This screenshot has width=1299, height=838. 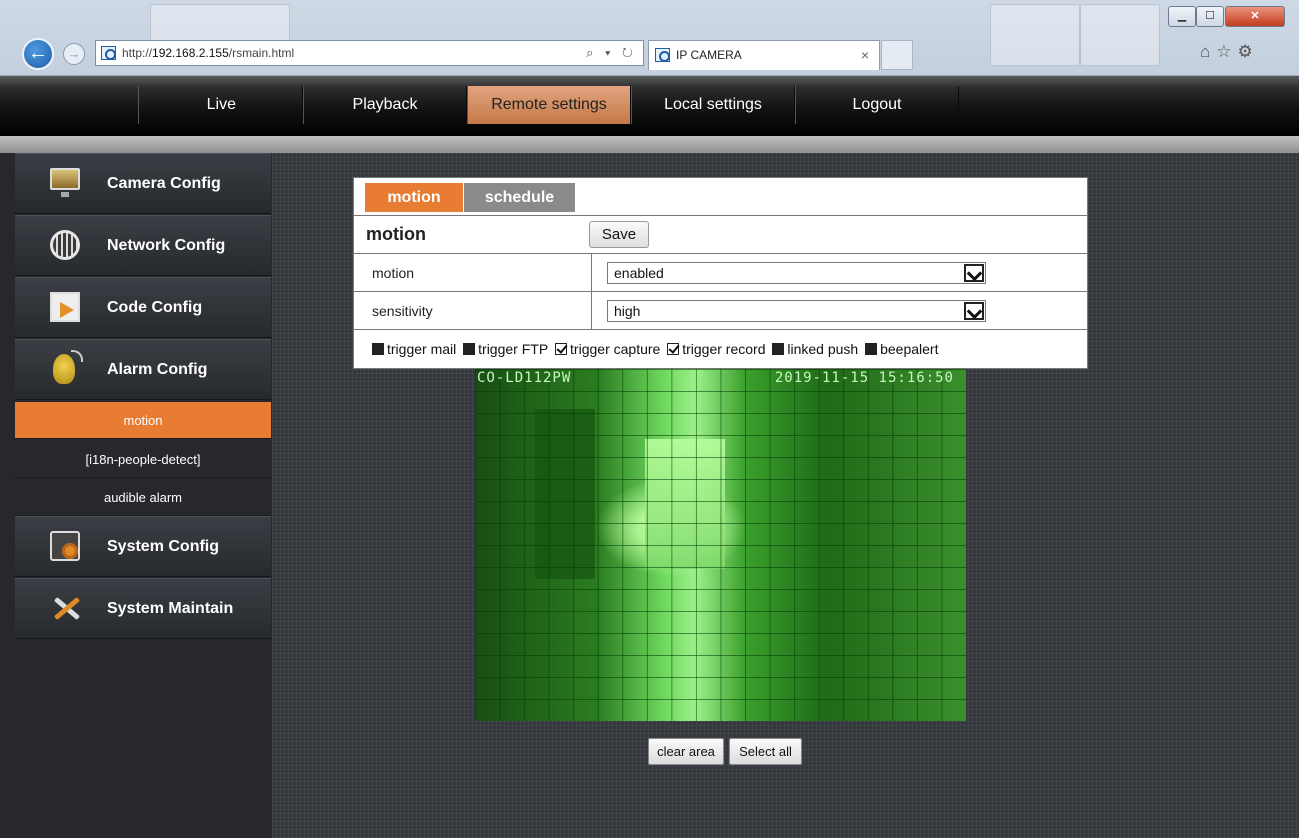 I want to click on back-arrow-icon: ←, so click(x=38, y=54).